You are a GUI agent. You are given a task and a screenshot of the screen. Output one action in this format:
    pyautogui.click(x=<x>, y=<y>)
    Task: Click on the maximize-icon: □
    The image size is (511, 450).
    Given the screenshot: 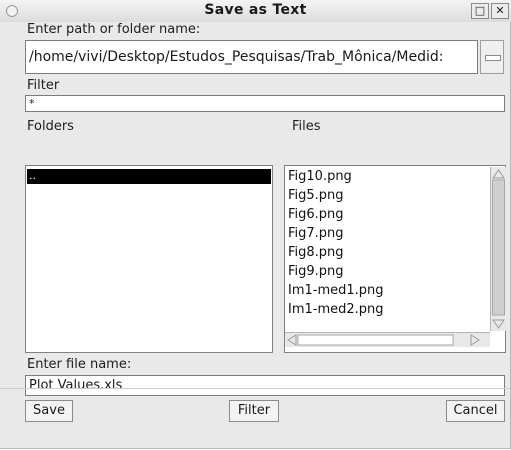 What is the action you would take?
    pyautogui.click(x=480, y=11)
    